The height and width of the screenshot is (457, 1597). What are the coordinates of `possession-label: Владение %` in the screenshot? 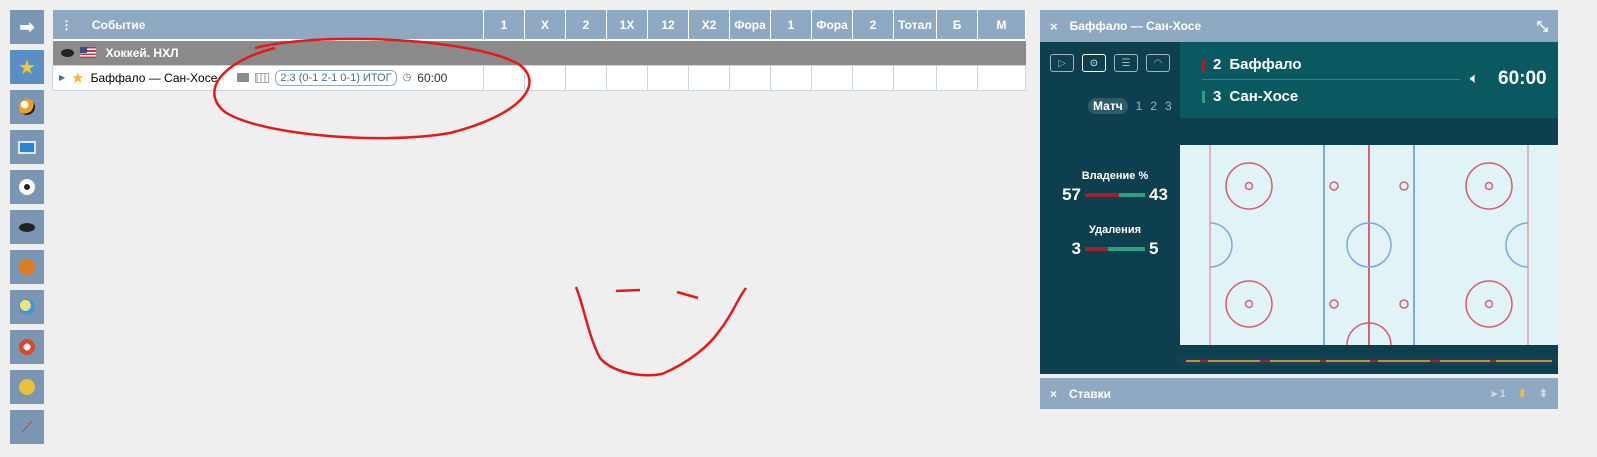 It's located at (1115, 176).